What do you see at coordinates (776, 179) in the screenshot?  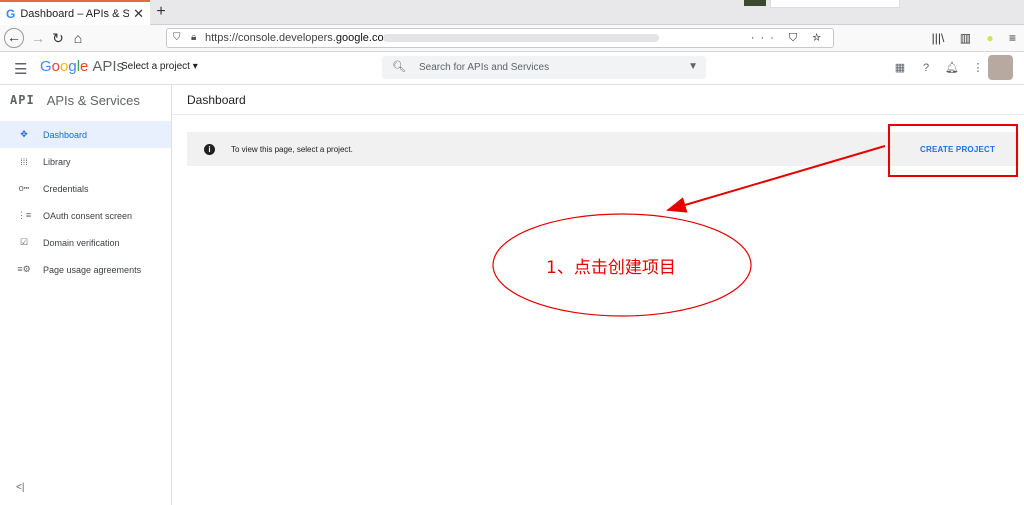 I see `annotation-arrow` at bounding box center [776, 179].